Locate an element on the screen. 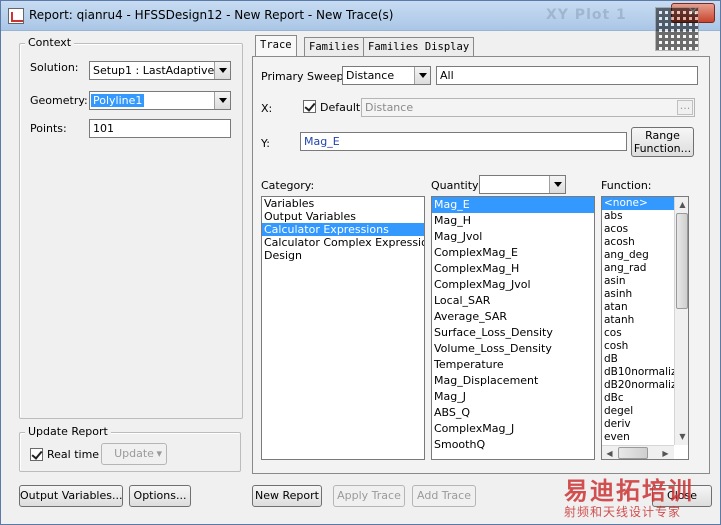 Image resolution: width=721 pixels, height=525 pixels. update-button-label: Update is located at coordinates (134, 453).